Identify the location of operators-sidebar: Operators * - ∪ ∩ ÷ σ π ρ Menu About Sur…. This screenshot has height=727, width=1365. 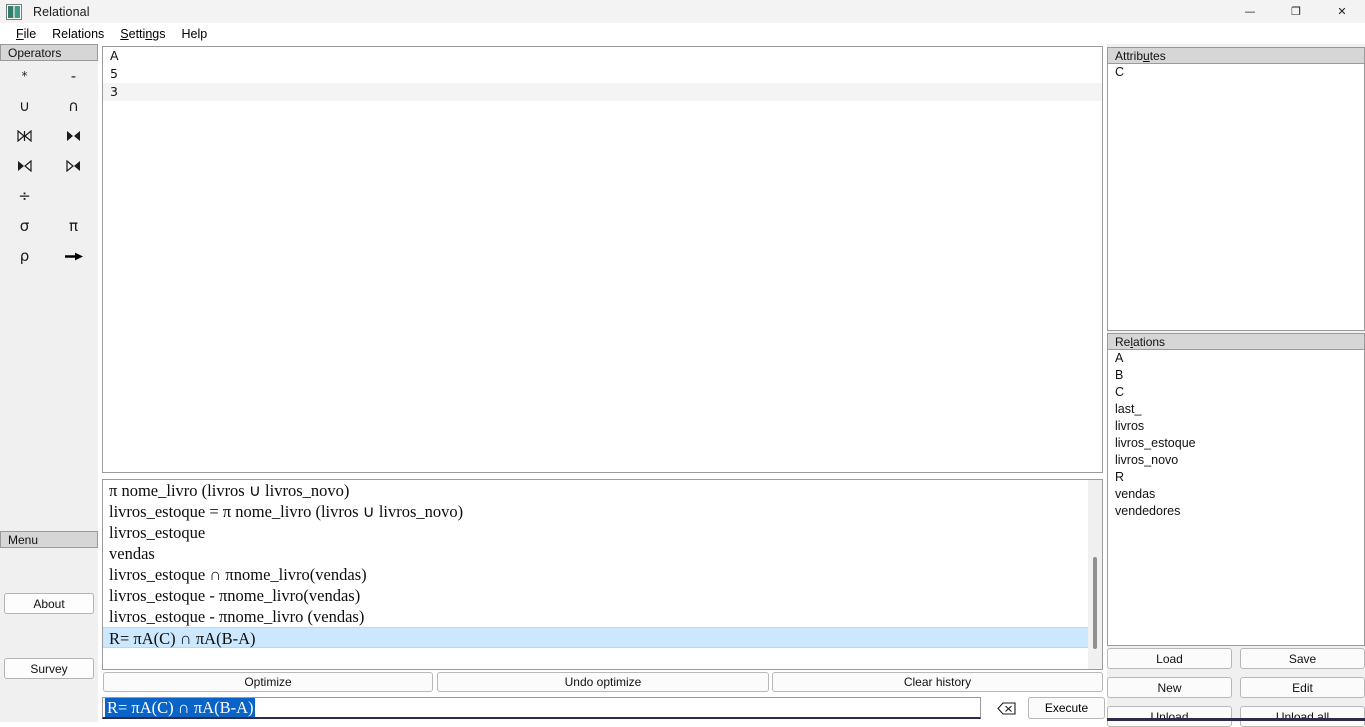
(49, 383).